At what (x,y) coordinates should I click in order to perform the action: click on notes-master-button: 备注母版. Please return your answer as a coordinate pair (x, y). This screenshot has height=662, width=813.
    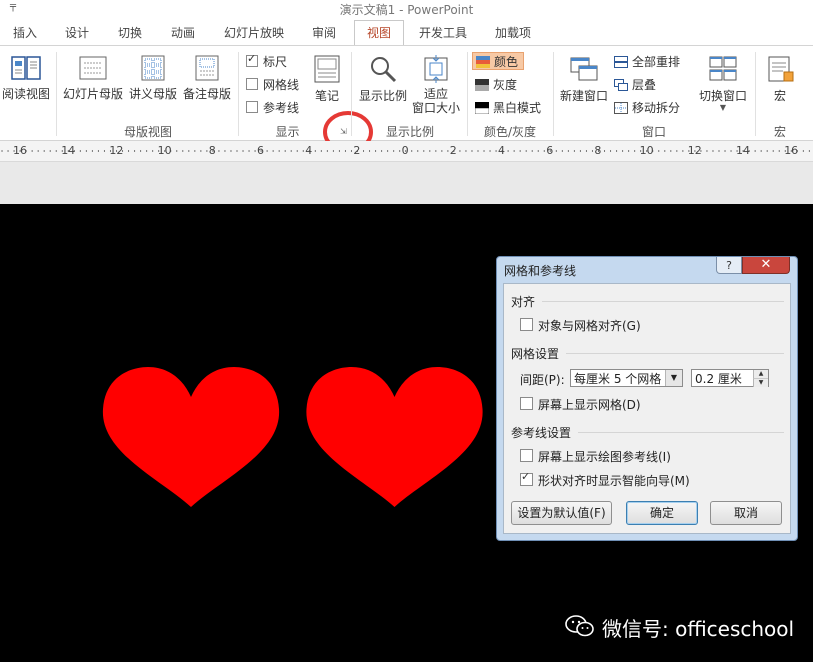
    Looking at the image, I should click on (207, 78).